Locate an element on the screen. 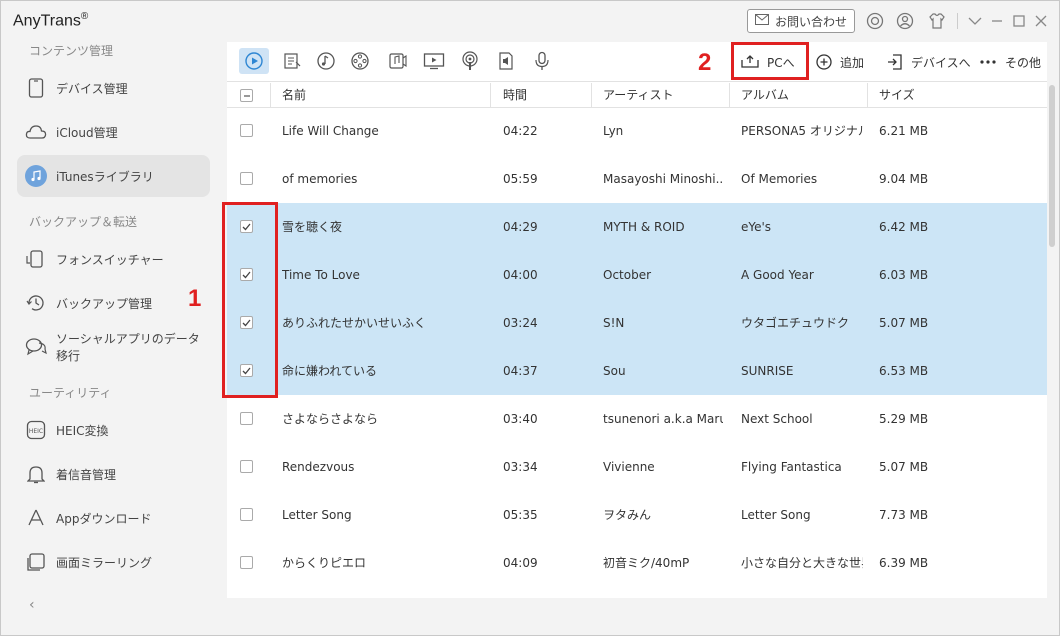  collapse-sidebar-icon: ‹ is located at coordinates (32, 605).